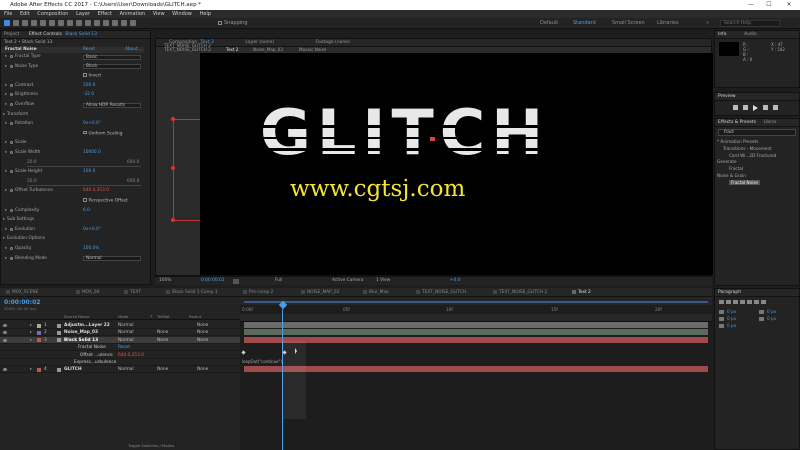  I want to click on search-help-input: Search Help, so click(750, 23).